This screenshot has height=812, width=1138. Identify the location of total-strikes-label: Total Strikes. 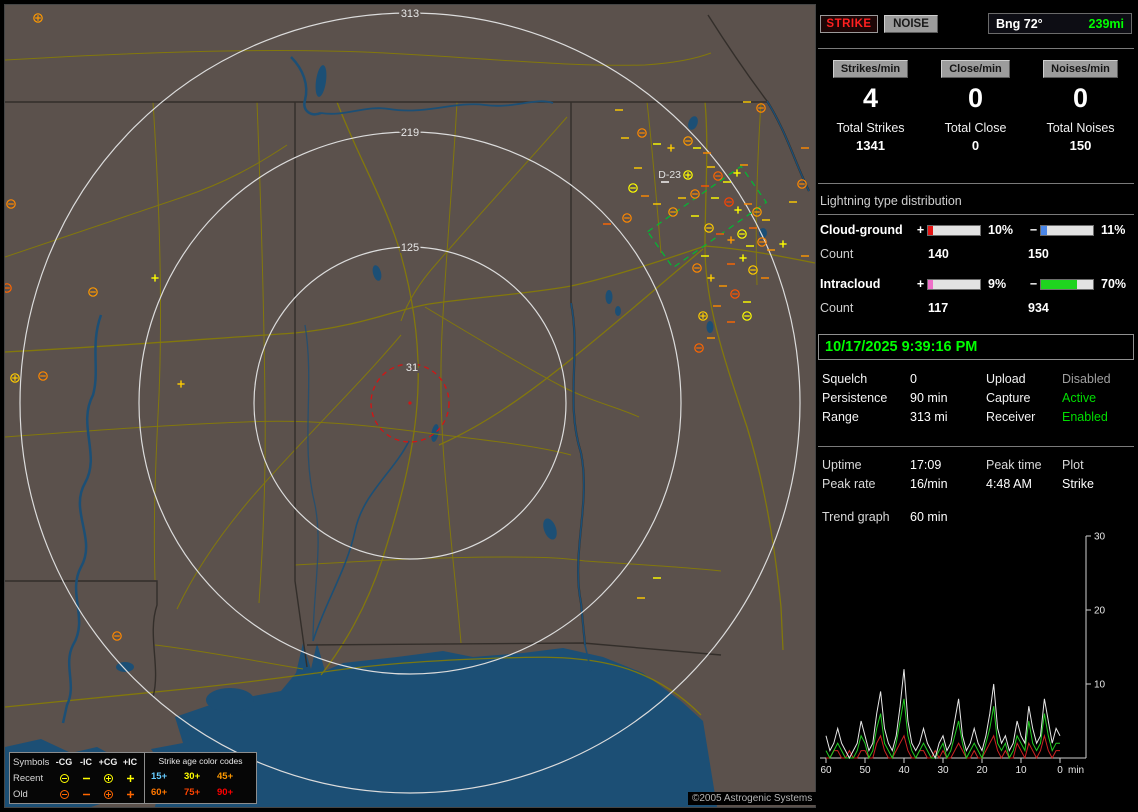
(870, 128).